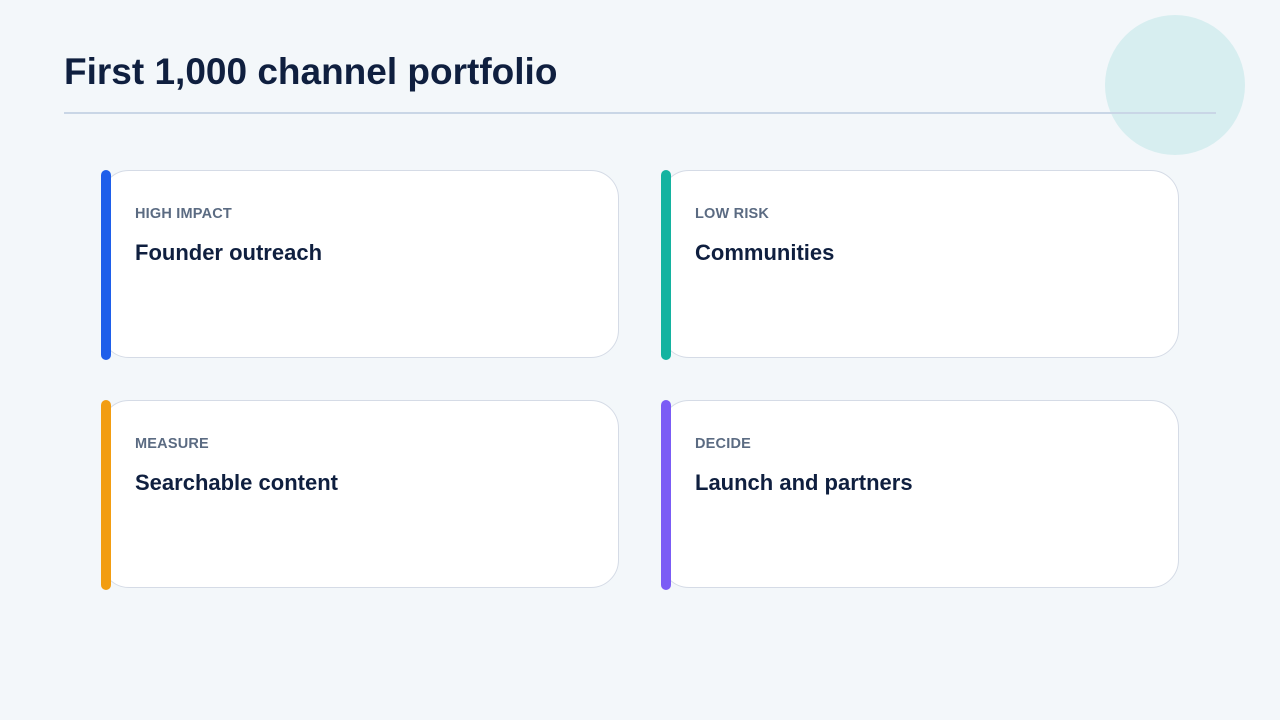 The height and width of the screenshot is (720, 1280). I want to click on card-tag: LOW RISK, so click(732, 214).